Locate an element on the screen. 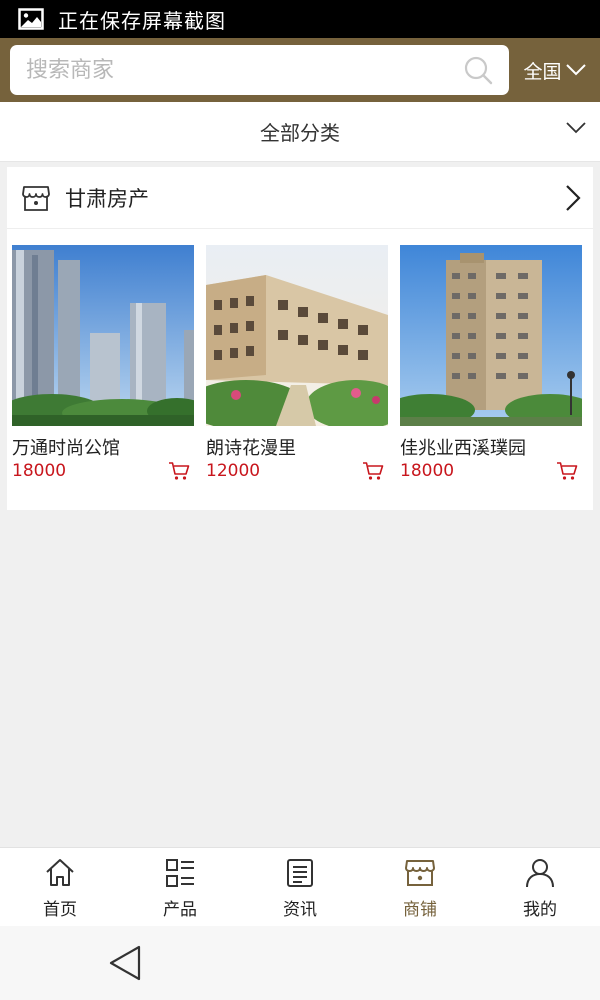  status-bar: 正在保存屏幕截图 is located at coordinates (300, 19).